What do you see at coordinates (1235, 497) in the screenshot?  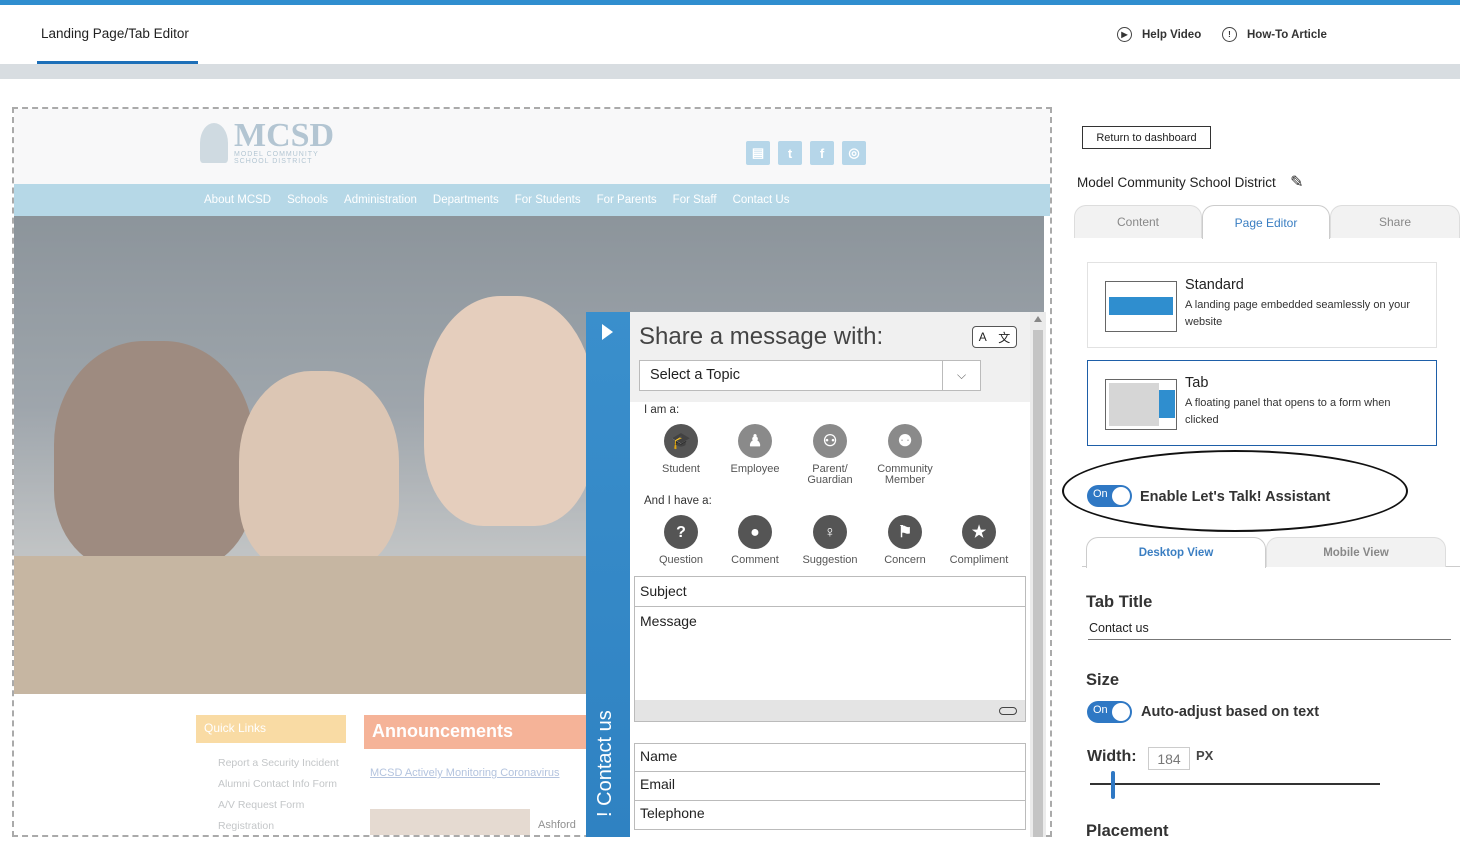 I see `assistant-label: Enable Let's Talk! Assistant` at bounding box center [1235, 497].